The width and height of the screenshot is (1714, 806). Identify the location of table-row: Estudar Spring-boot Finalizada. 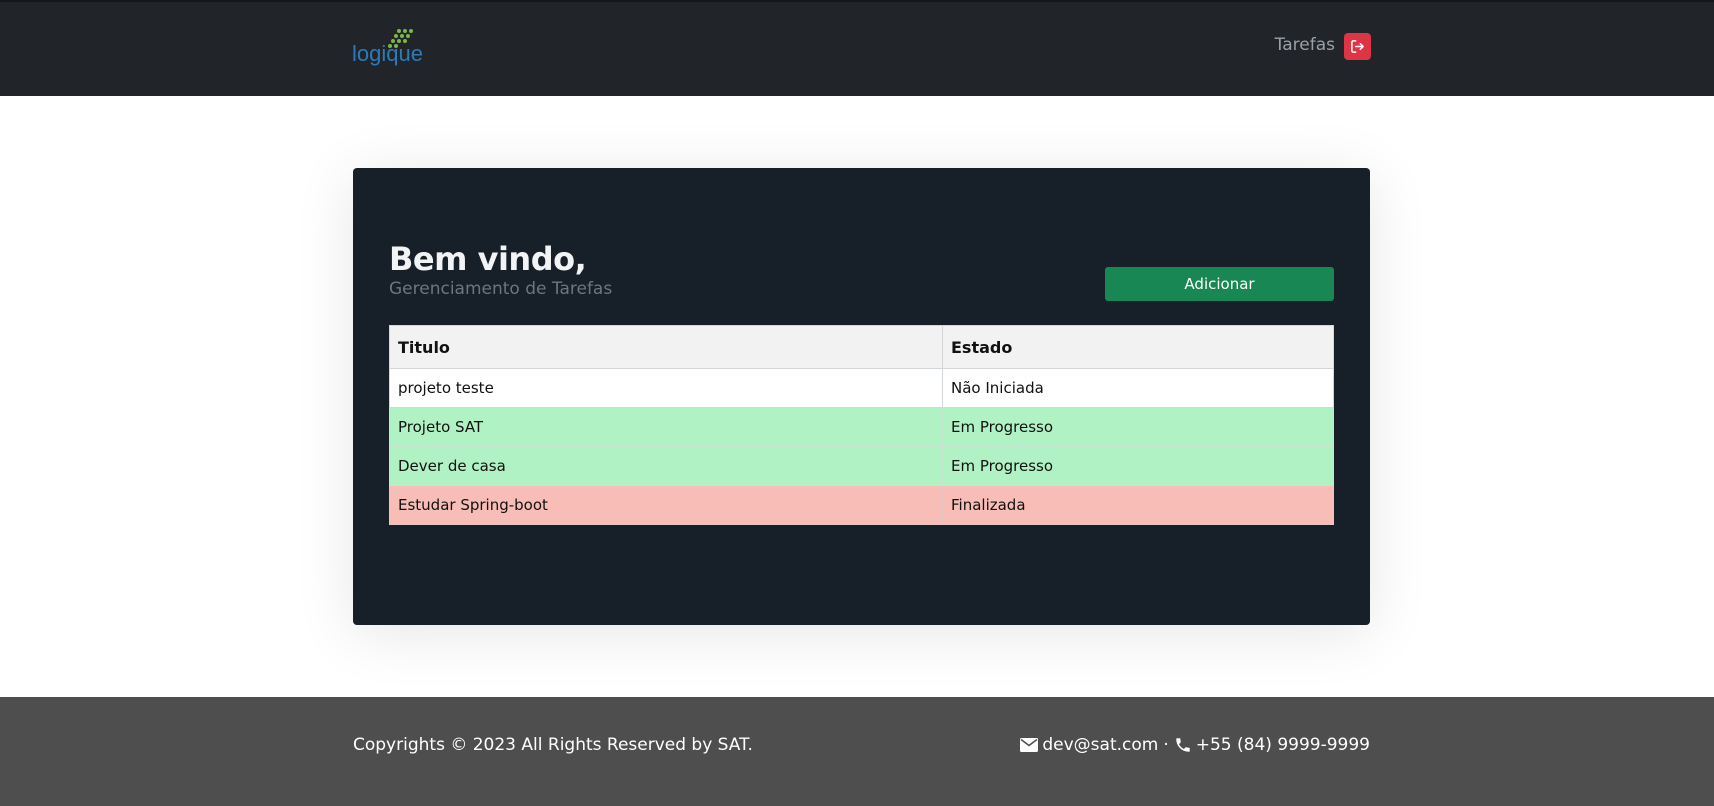
(861, 505).